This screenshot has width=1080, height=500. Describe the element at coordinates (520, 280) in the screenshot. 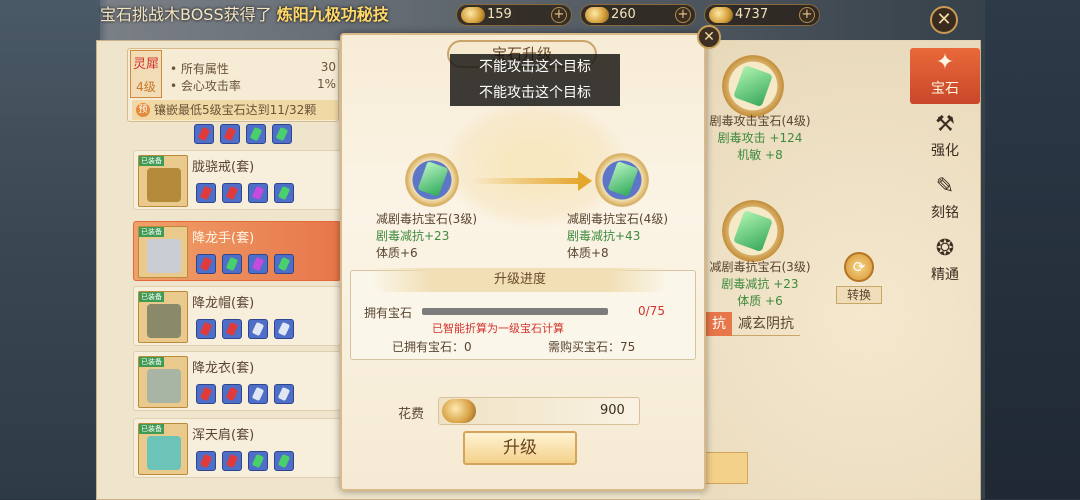

I see `progress-title: 升级进度` at that location.